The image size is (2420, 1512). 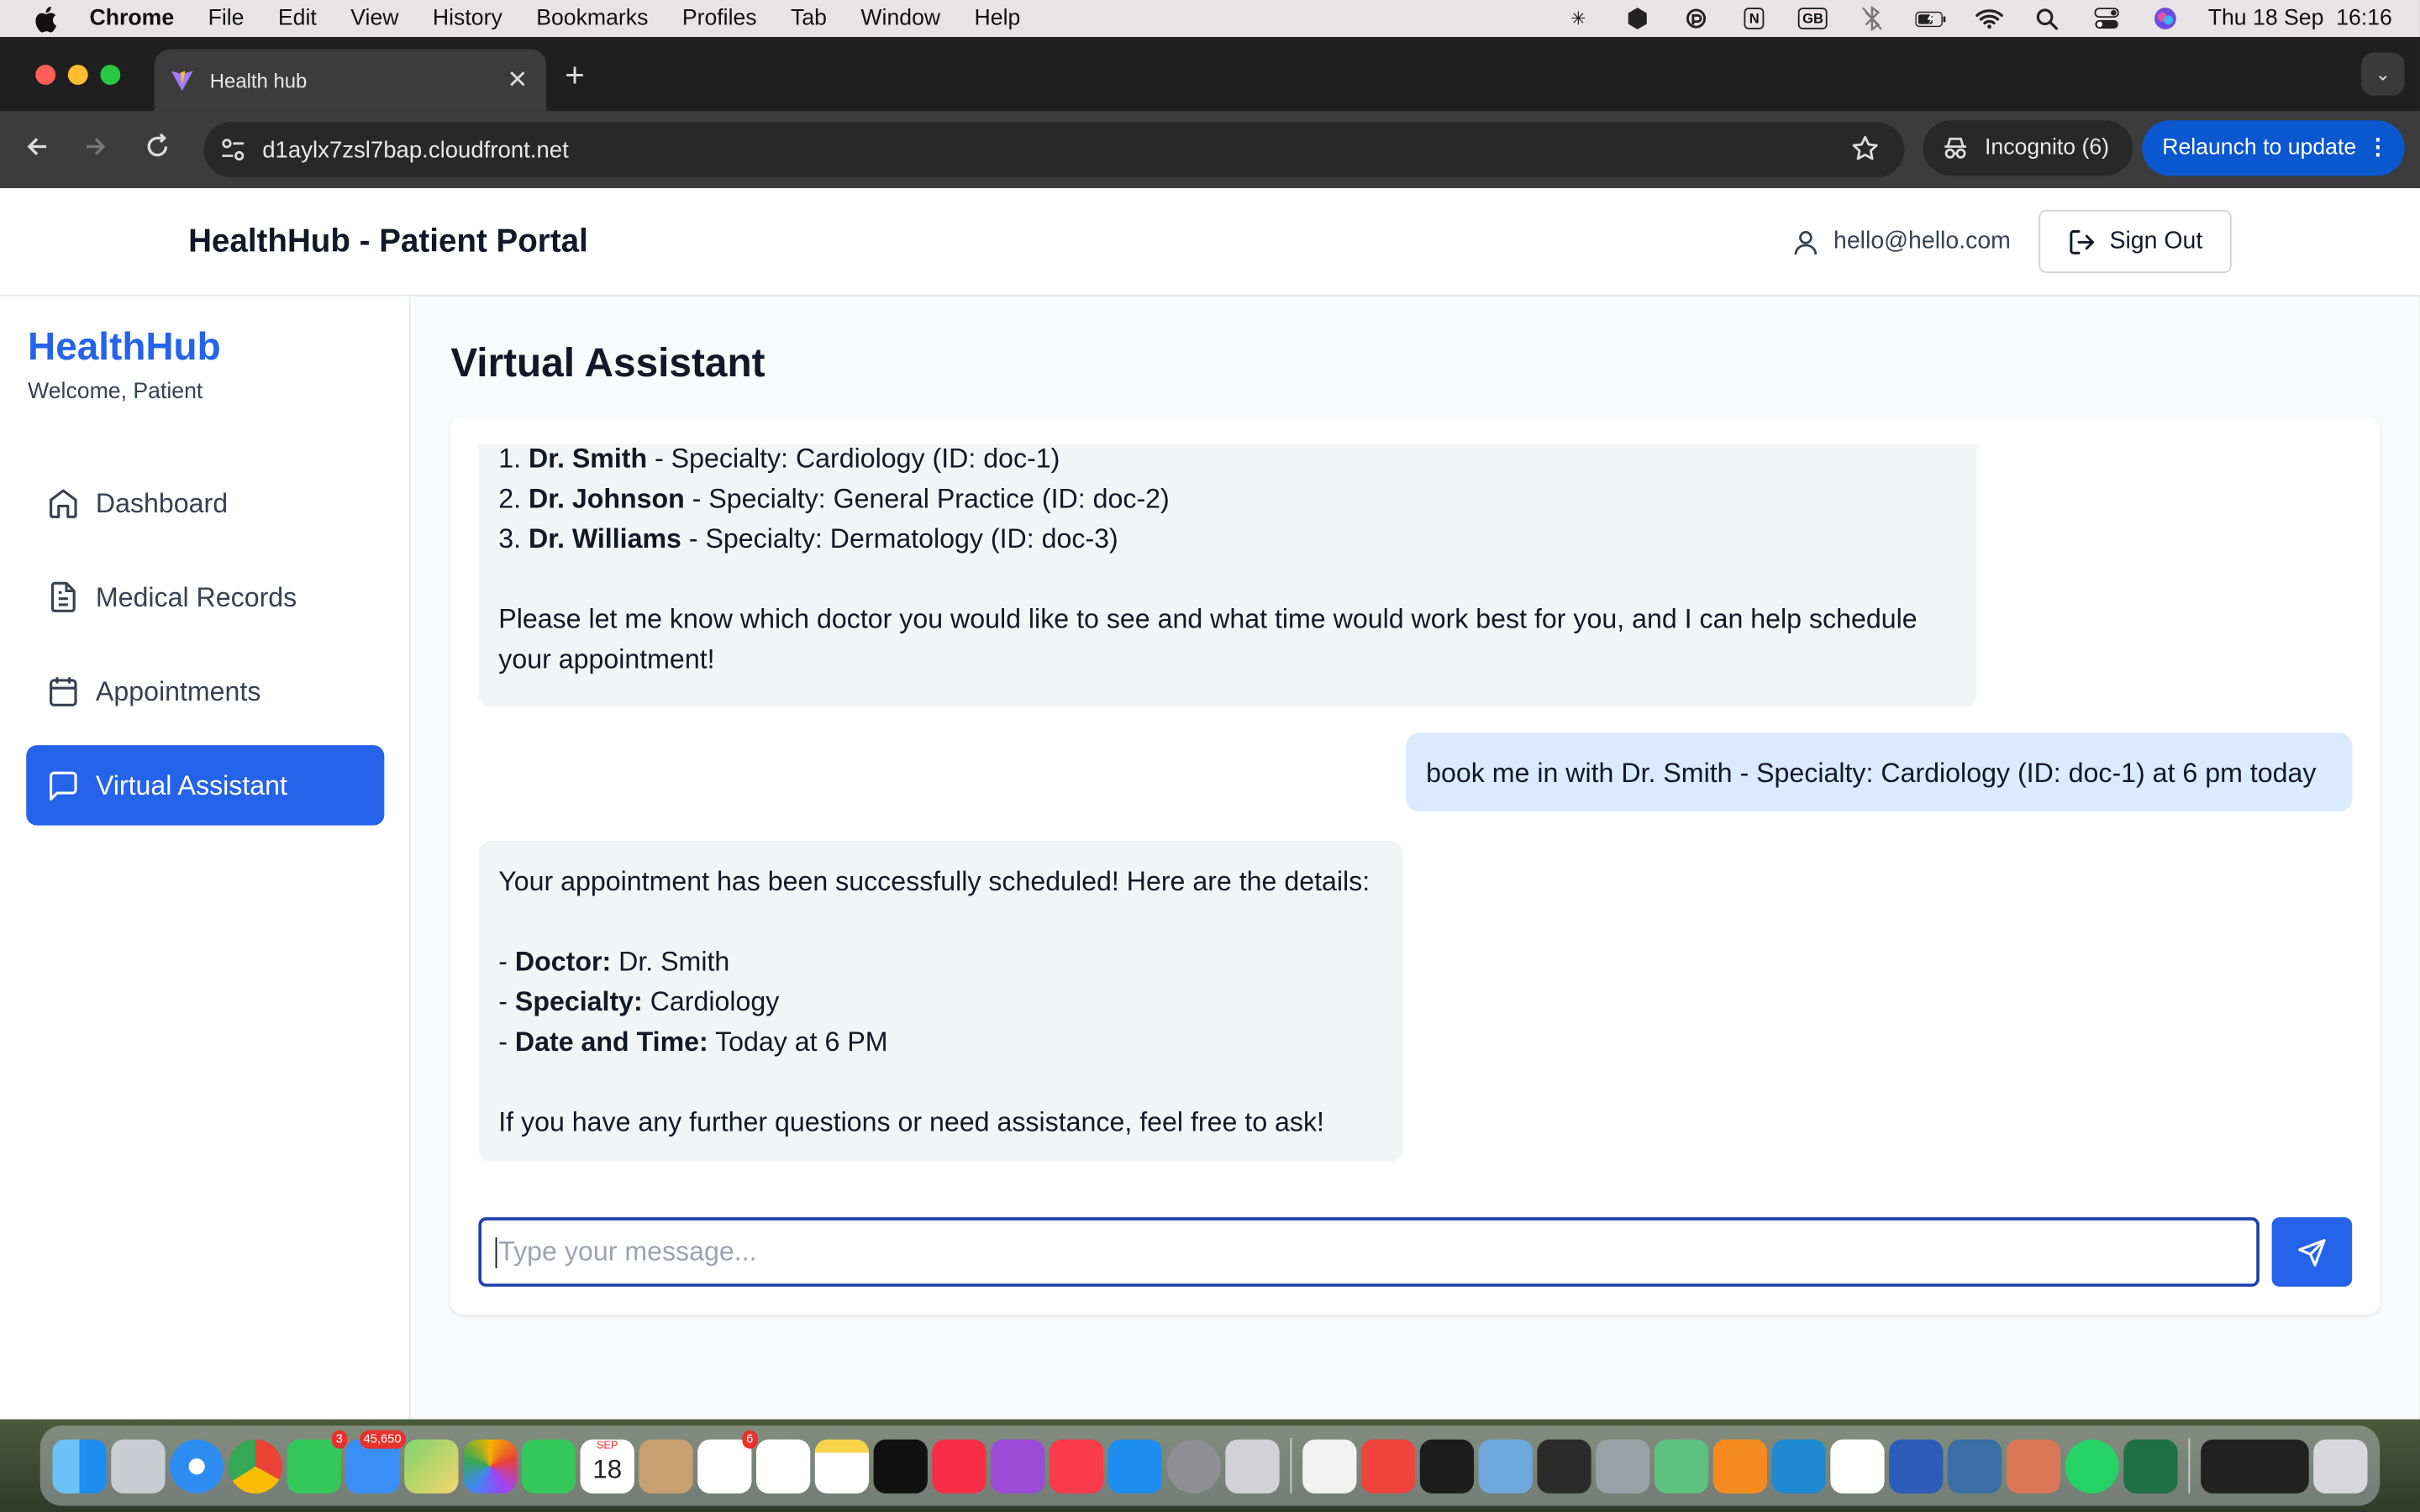 I want to click on sublime-text-icon, so click(x=1740, y=1466).